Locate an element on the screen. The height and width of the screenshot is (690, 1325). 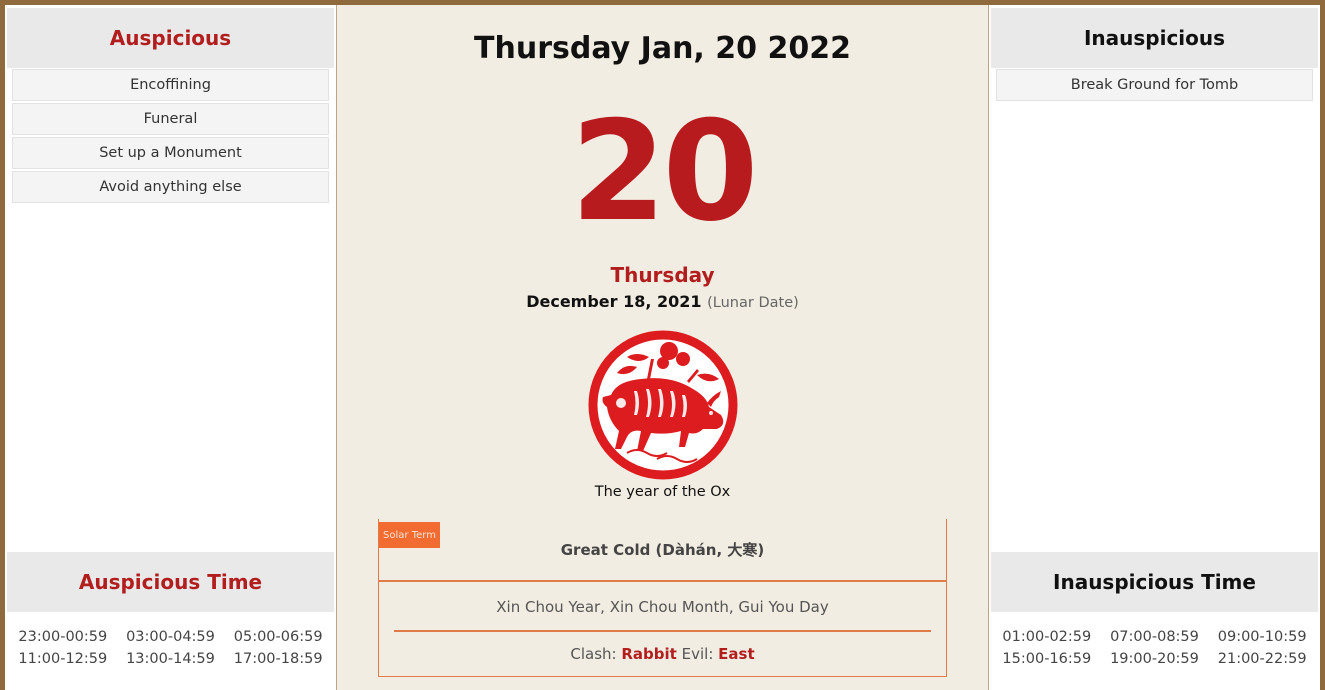
time-slot: 17:00-18:59 is located at coordinates (278, 659).